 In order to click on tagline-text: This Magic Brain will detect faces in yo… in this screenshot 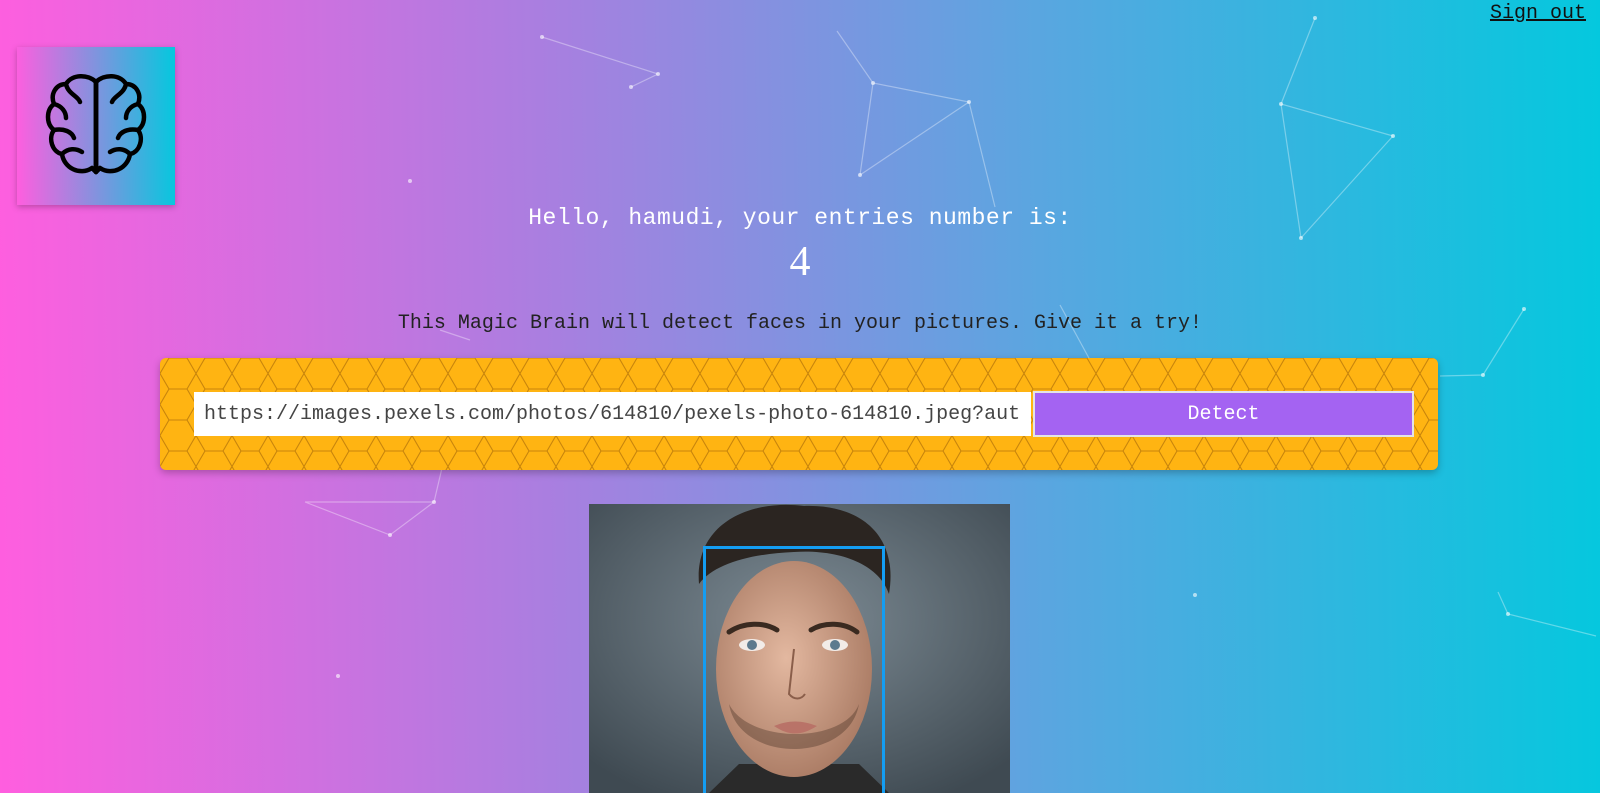, I will do `click(800, 323)`.